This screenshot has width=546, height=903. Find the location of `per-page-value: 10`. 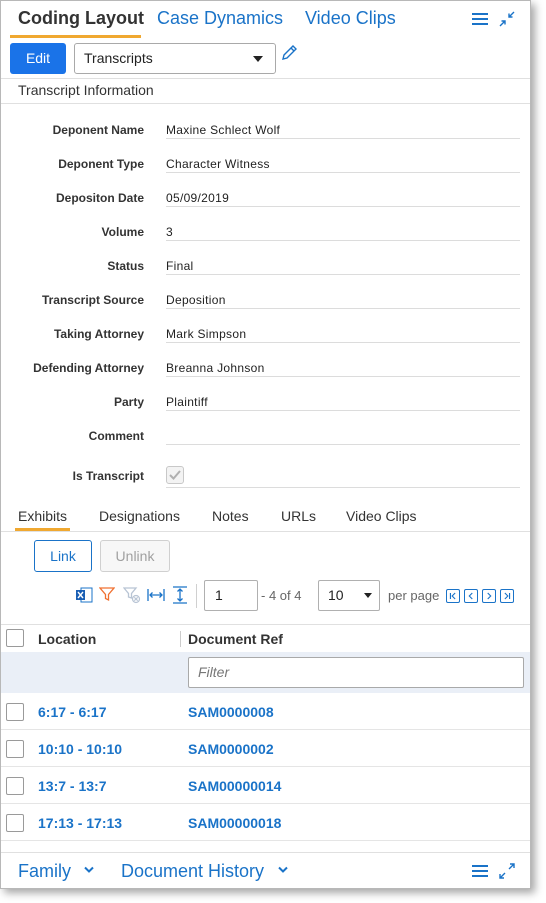

per-page-value: 10 is located at coordinates (336, 595).